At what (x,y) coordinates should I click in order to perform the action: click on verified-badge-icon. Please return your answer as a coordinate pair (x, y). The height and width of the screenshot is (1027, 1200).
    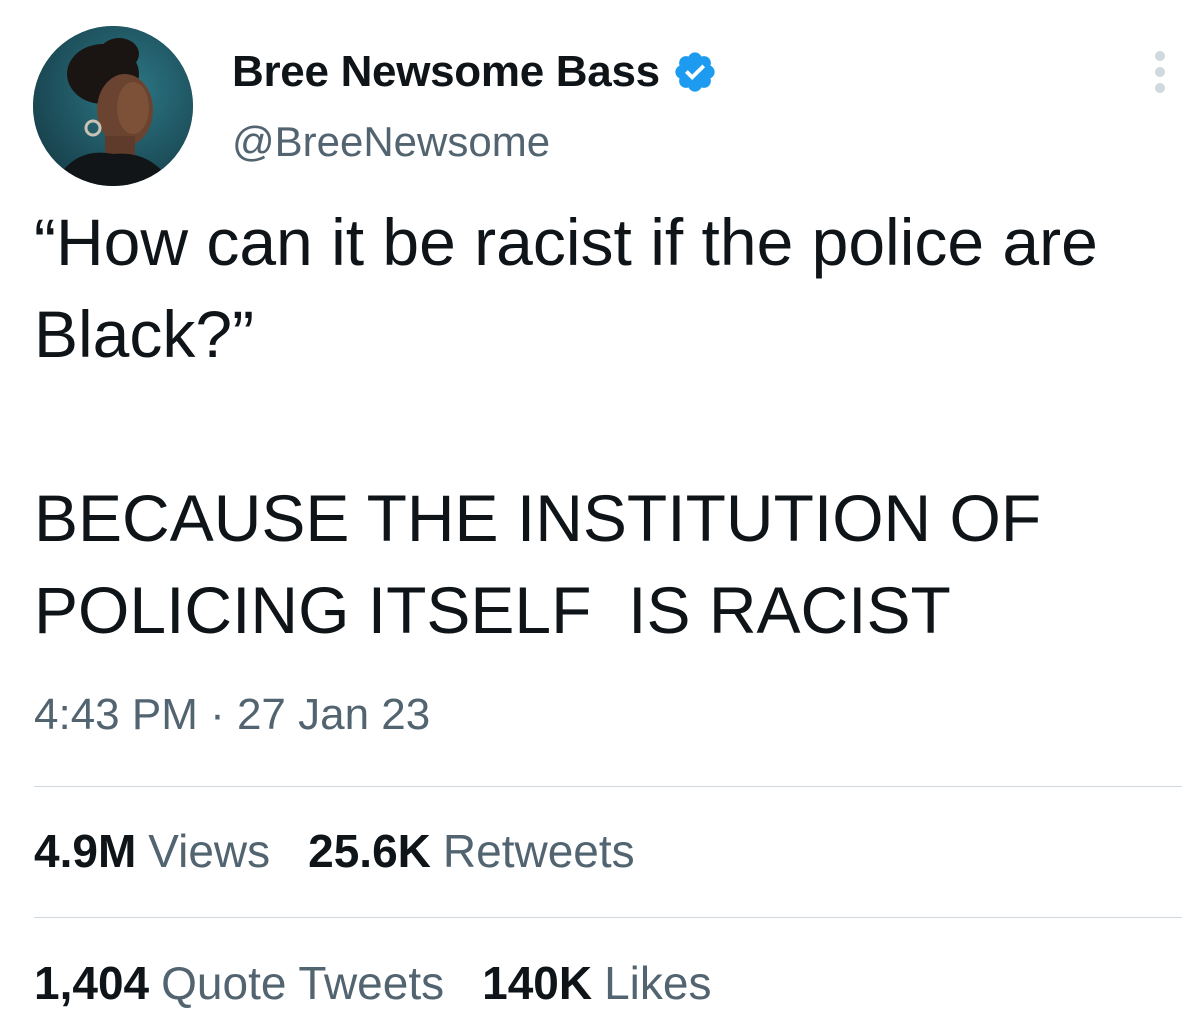
    Looking at the image, I should click on (695, 72).